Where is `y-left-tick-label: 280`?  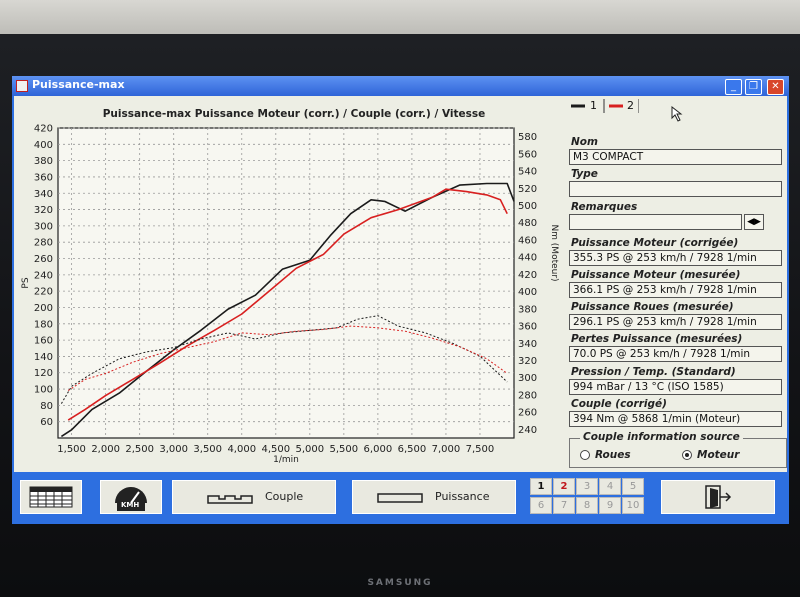 y-left-tick-label: 280 is located at coordinates (43, 243).